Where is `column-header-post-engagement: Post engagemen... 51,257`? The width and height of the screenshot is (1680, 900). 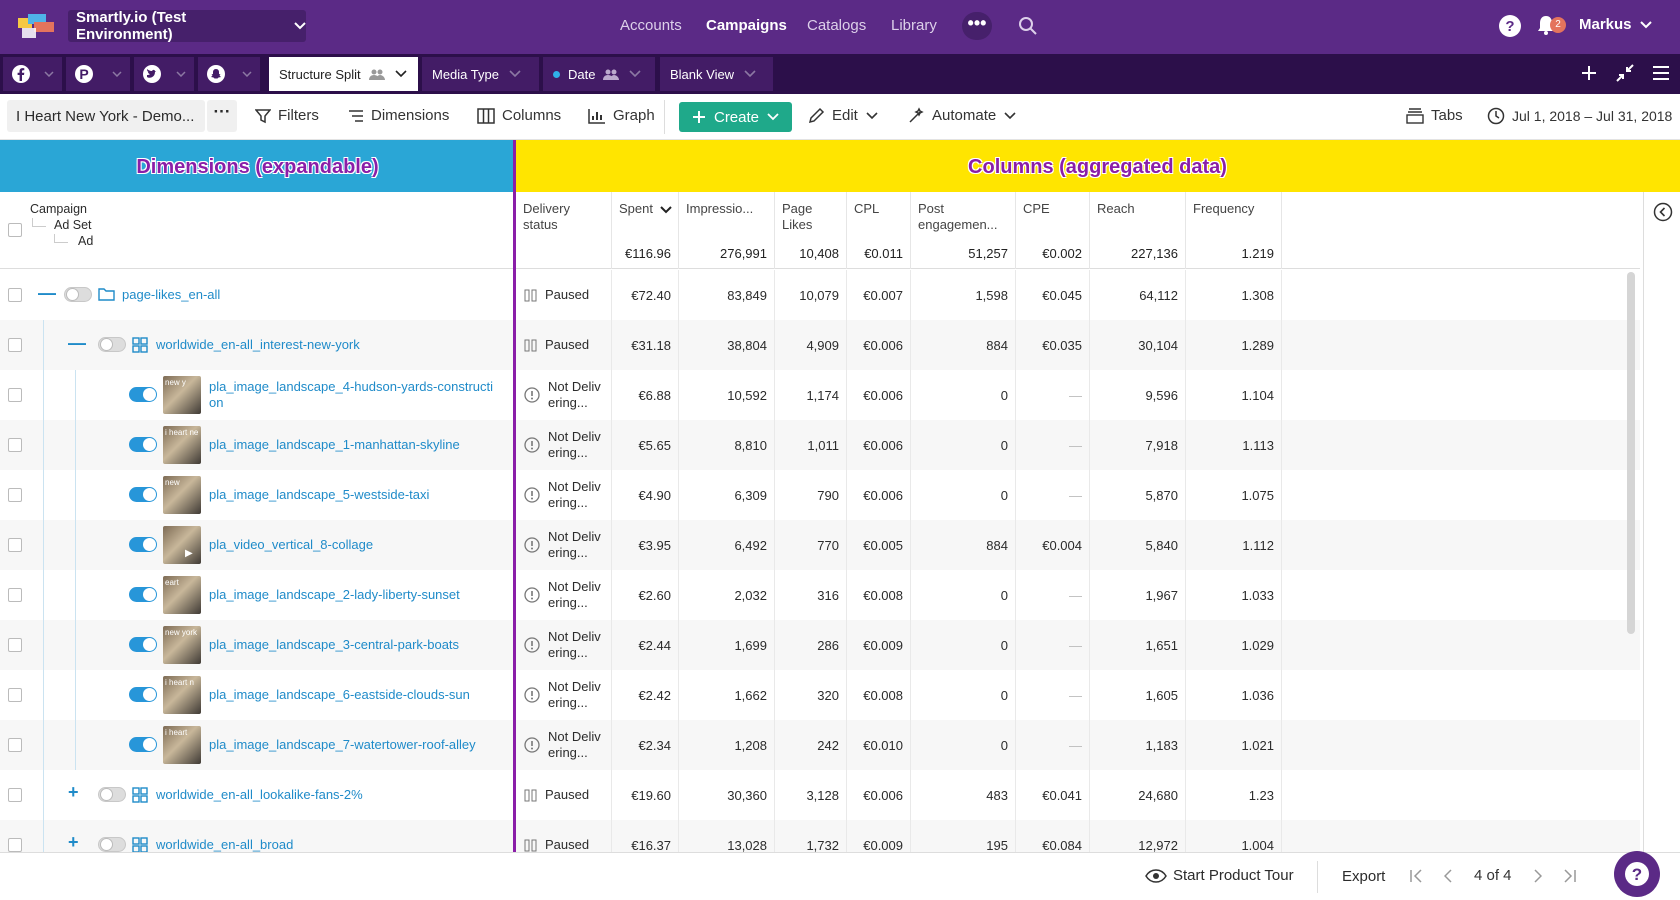
column-header-post-engagement: Post engagemen... 51,257 is located at coordinates (963, 230).